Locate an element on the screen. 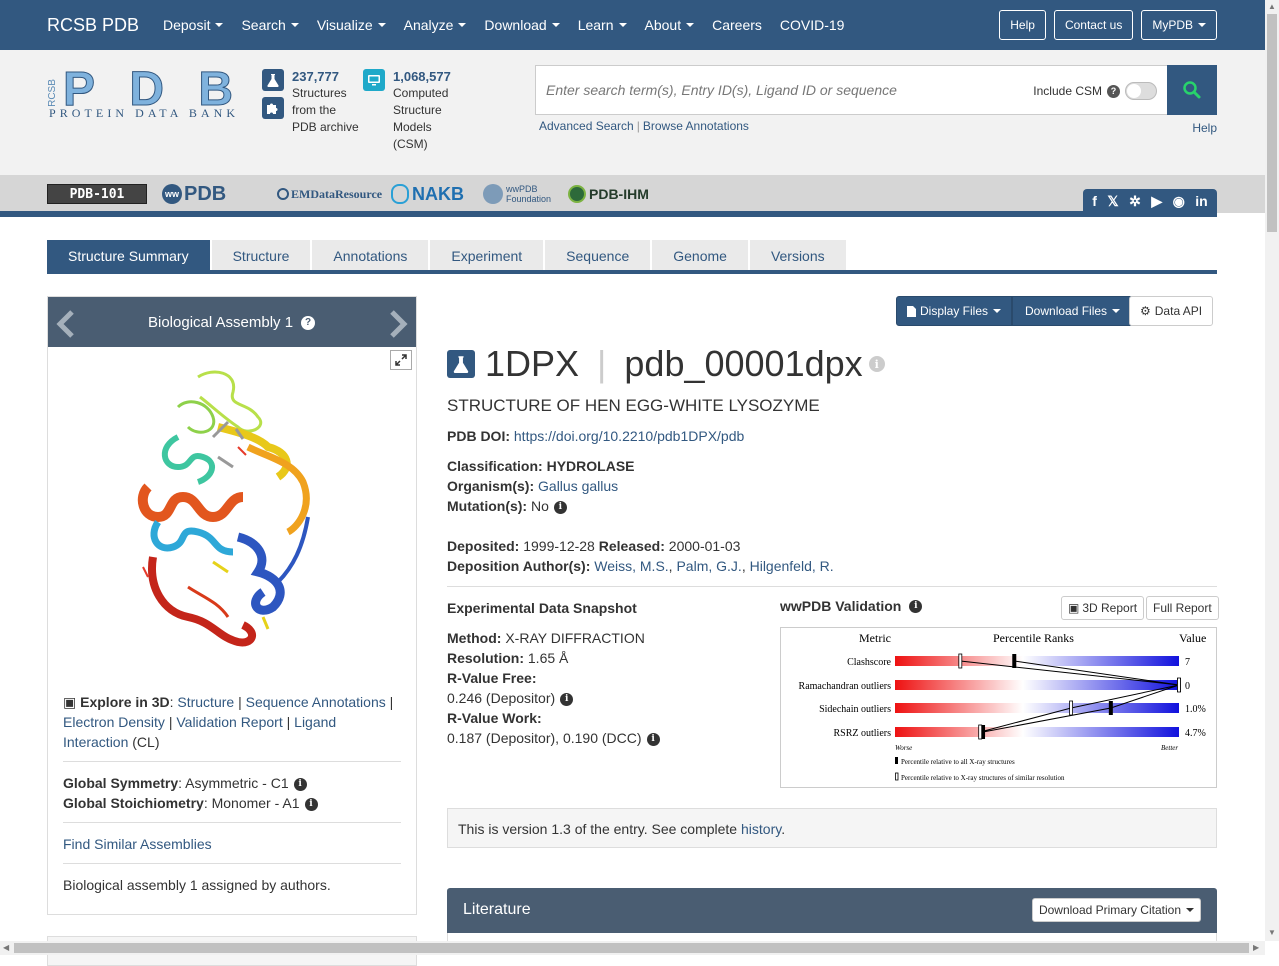 The image size is (1279, 966). author-link: Weiss, M.S. is located at coordinates (631, 566).